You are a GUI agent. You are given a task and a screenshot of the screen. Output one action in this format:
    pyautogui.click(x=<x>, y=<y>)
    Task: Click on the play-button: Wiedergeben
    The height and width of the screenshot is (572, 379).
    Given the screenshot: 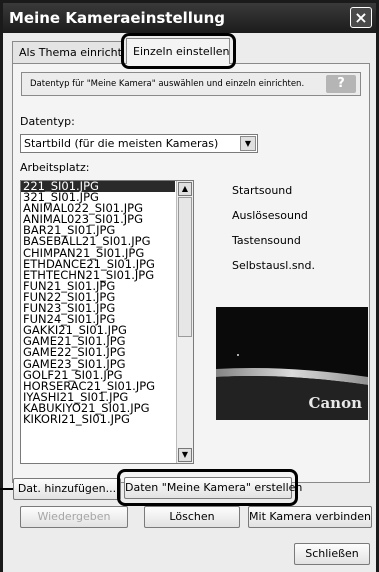 What is the action you would take?
    pyautogui.click(x=74, y=517)
    